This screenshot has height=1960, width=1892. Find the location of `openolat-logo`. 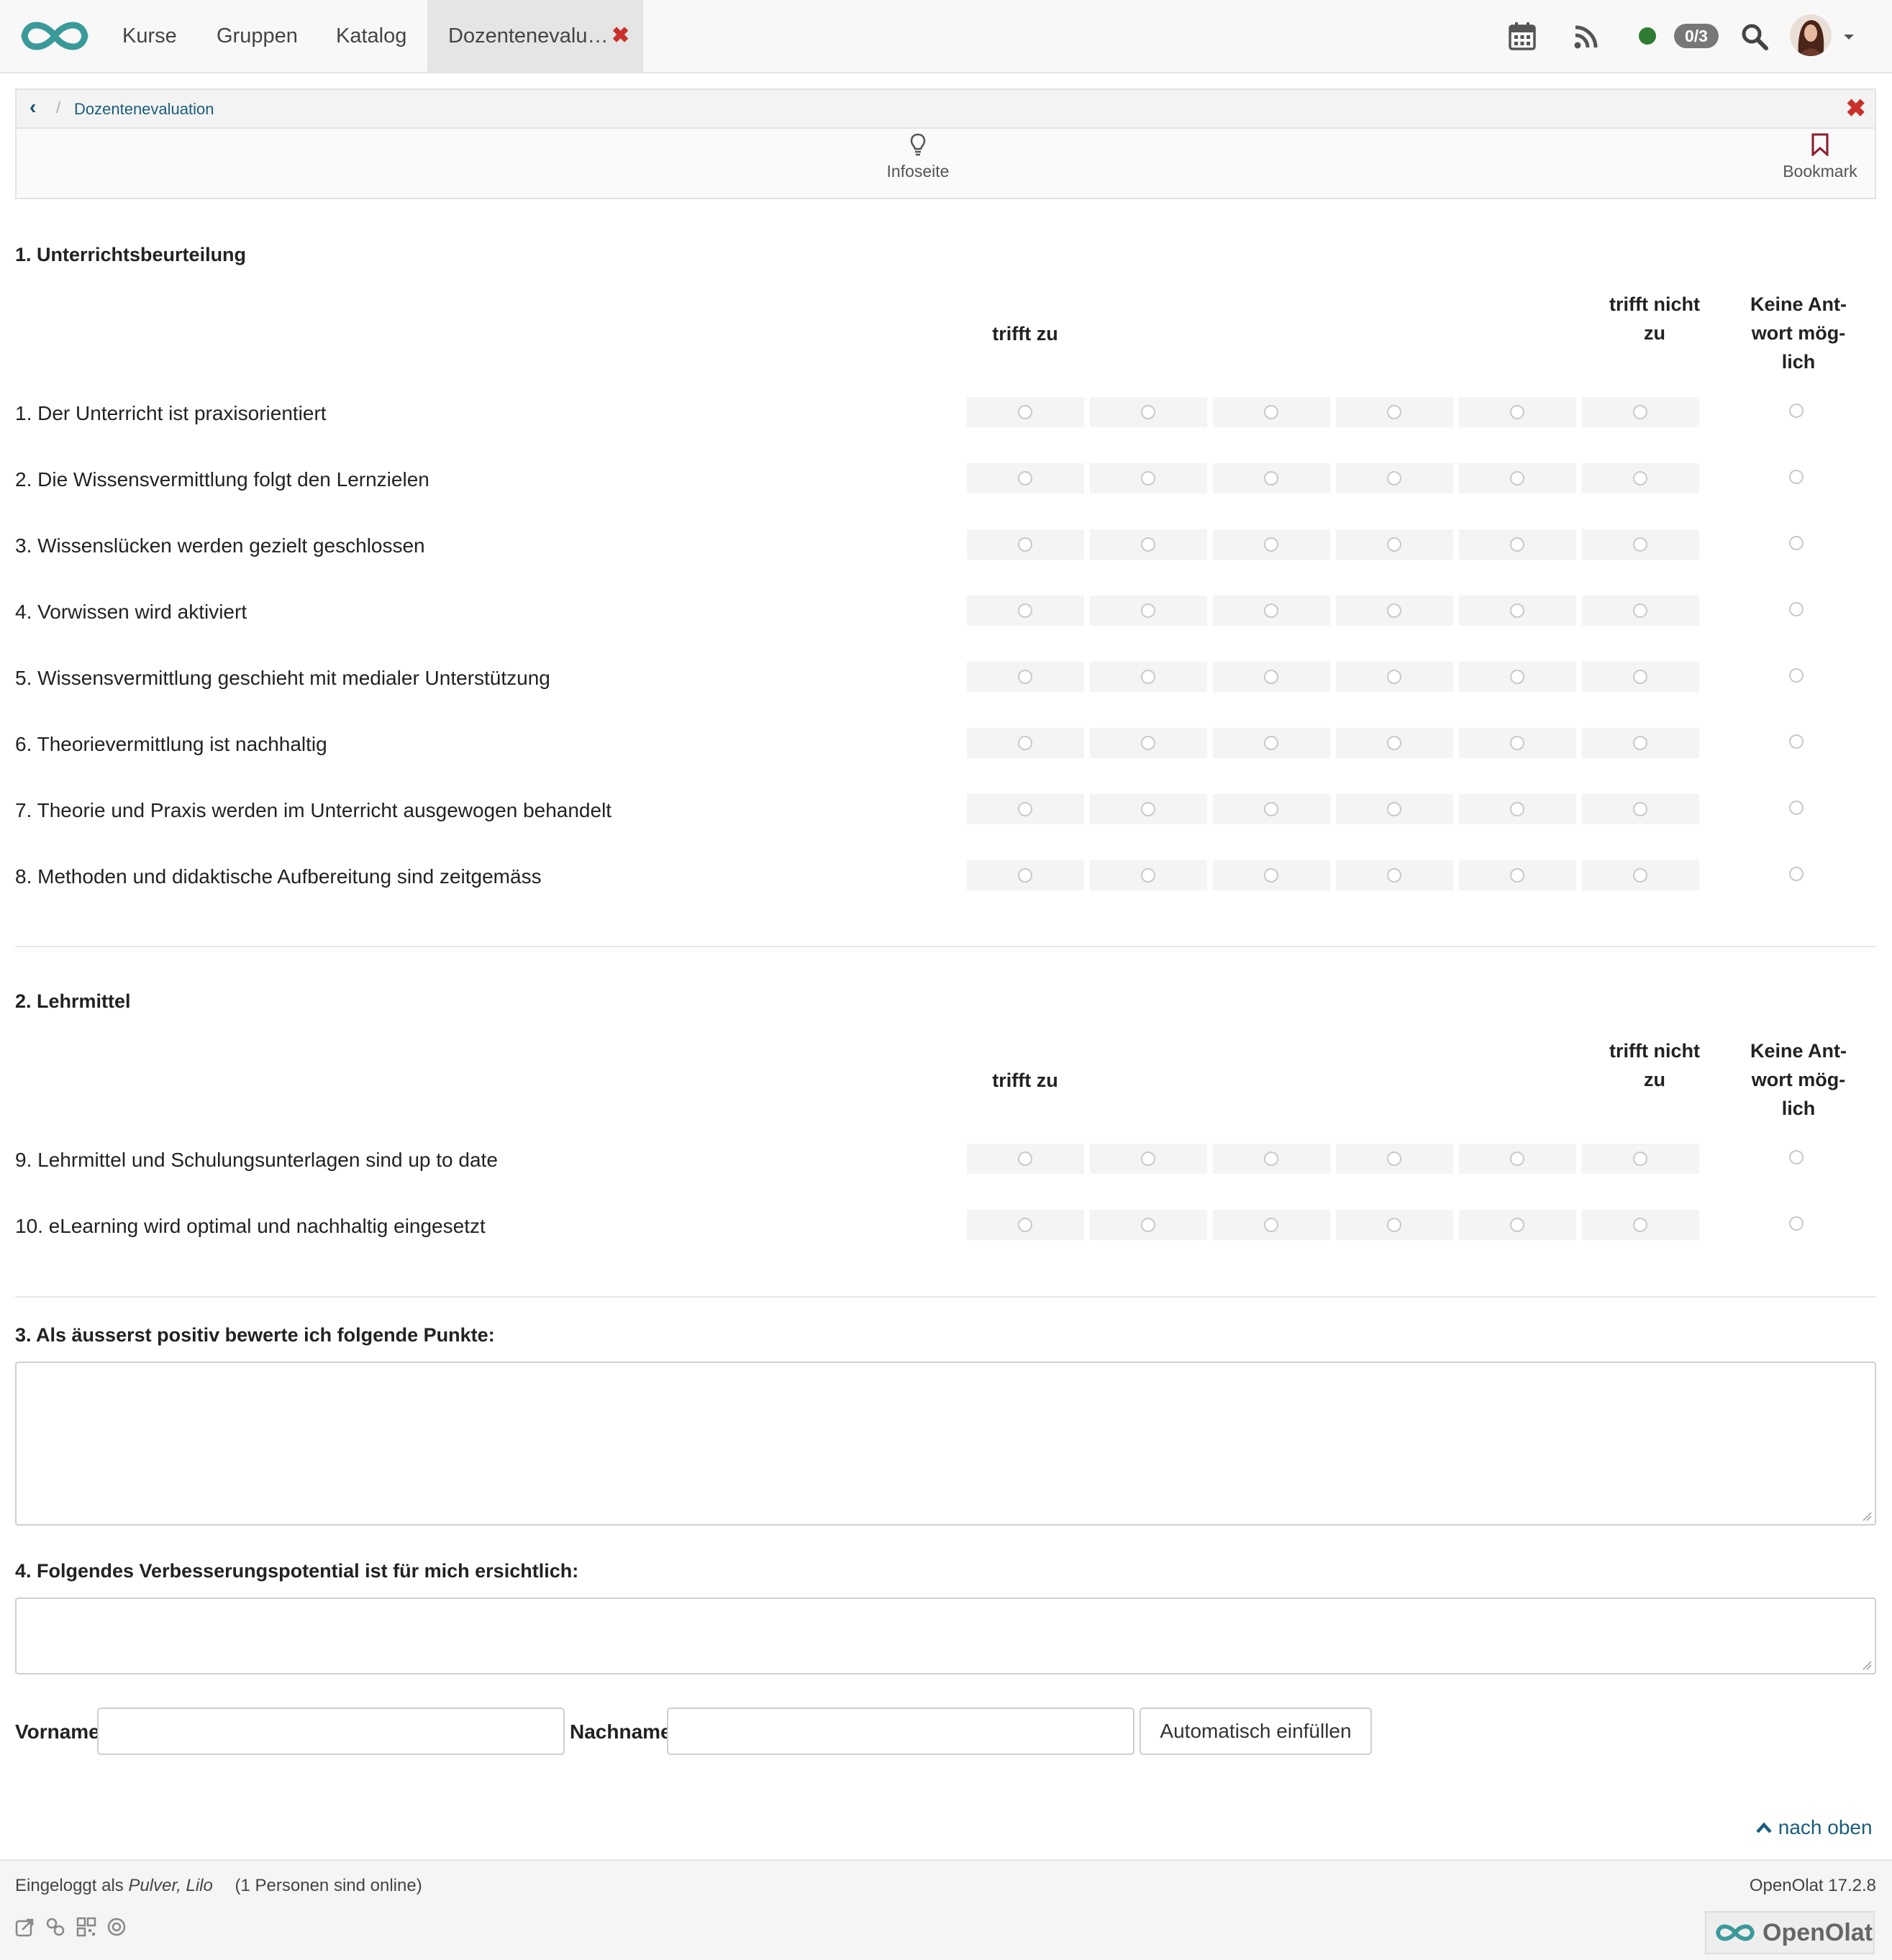

openolat-logo is located at coordinates (54, 36).